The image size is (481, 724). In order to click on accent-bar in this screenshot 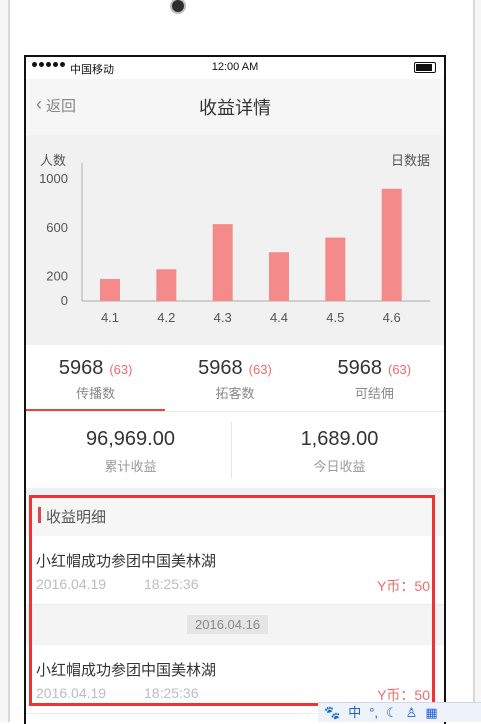, I will do `click(39, 515)`.